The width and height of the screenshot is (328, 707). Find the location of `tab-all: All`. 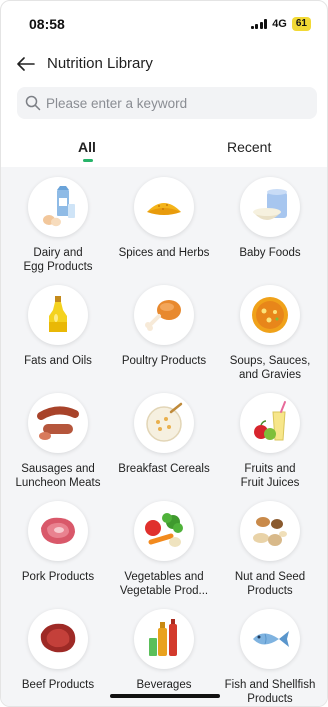

tab-all: All is located at coordinates (87, 147).